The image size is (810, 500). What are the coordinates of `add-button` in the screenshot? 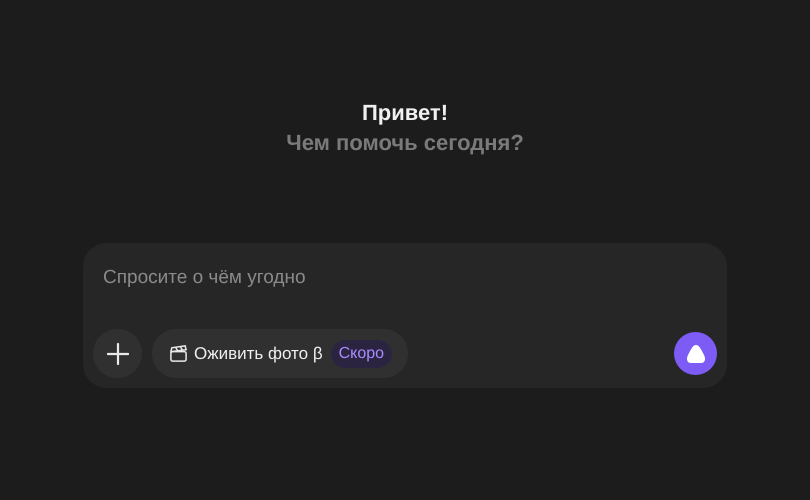 It's located at (117, 353).